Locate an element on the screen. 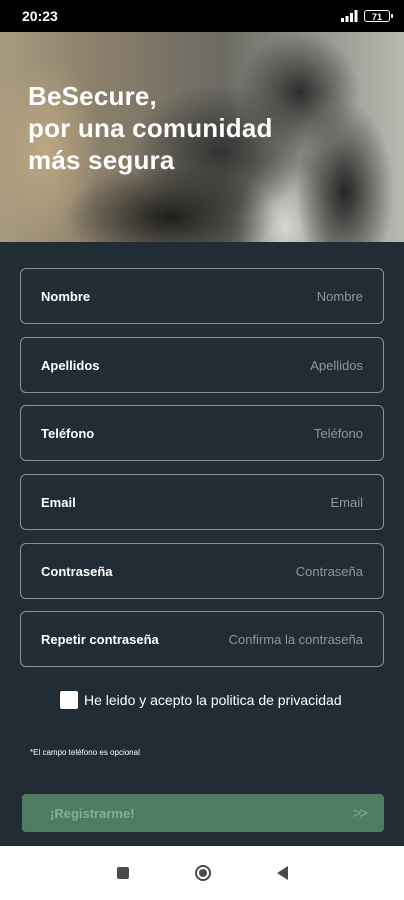 This screenshot has height=900, width=404. name-input is located at coordinates (231, 296).